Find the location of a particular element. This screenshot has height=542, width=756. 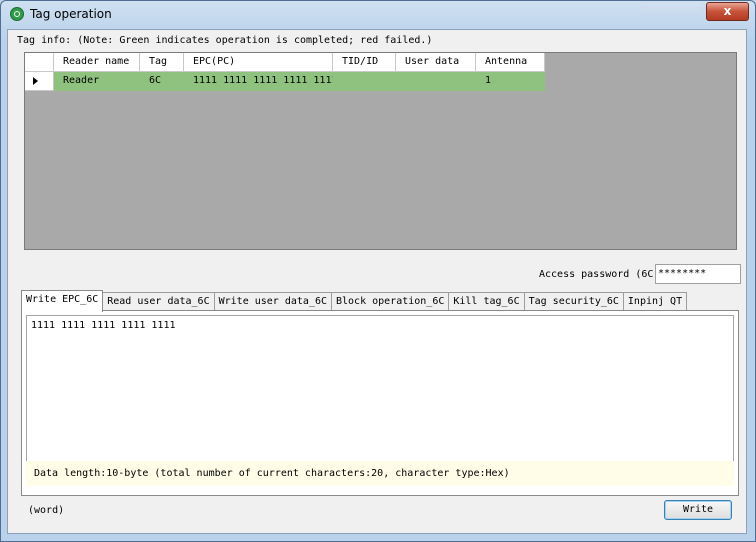

column-header-reader-name: Reader name is located at coordinates (97, 62).